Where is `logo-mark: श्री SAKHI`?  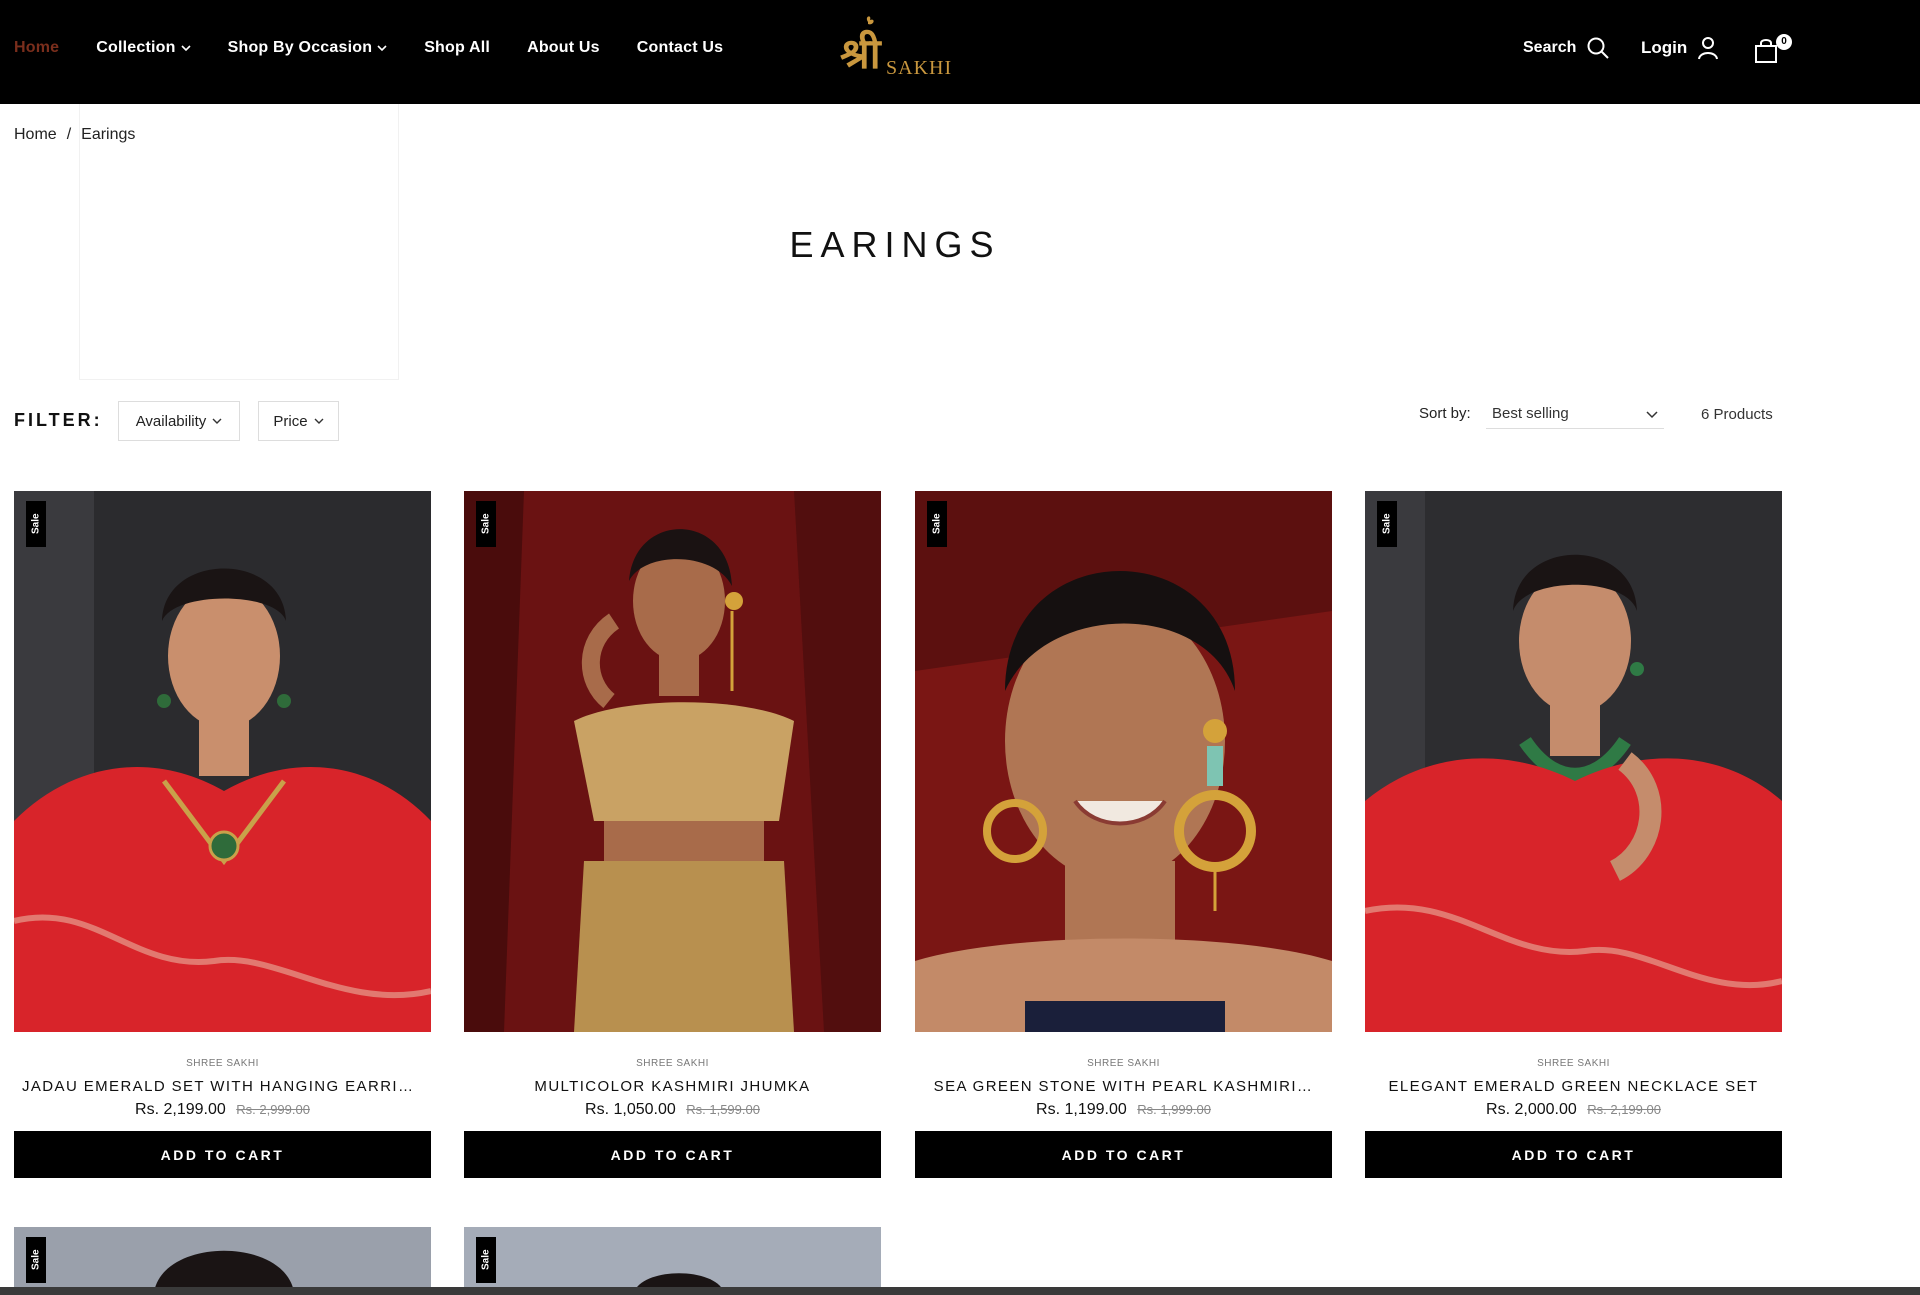
logo-mark: श्री SAKHI is located at coordinates (896, 47).